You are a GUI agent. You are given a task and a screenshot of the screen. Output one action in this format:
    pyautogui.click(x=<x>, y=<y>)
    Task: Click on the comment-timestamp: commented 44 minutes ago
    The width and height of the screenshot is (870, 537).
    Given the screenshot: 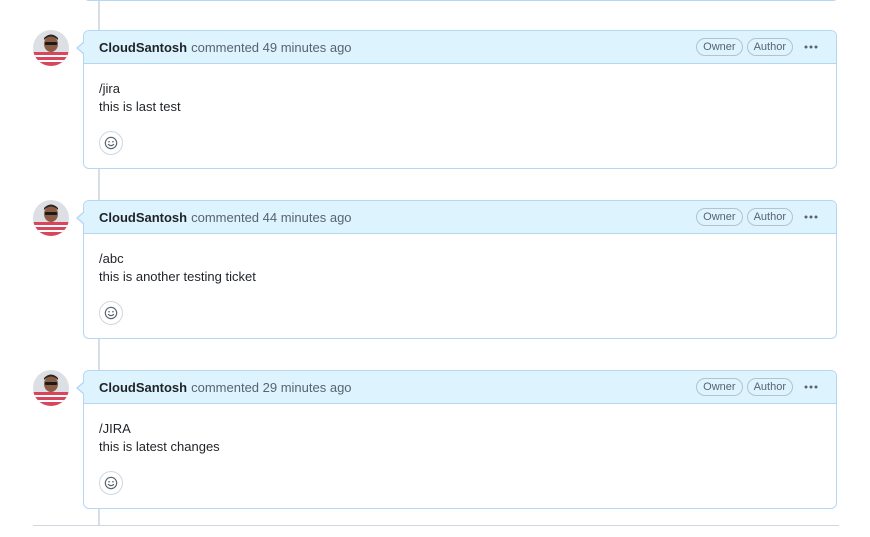 What is the action you would take?
    pyautogui.click(x=271, y=217)
    